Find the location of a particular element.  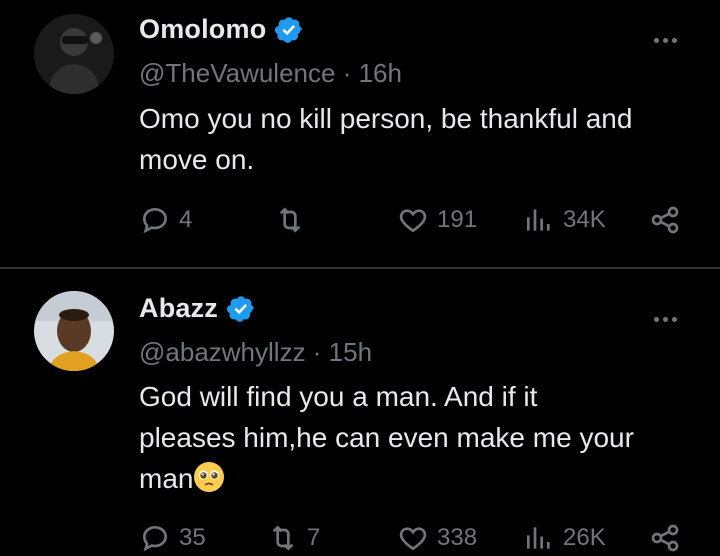

reply-count: 4 is located at coordinates (186, 219).